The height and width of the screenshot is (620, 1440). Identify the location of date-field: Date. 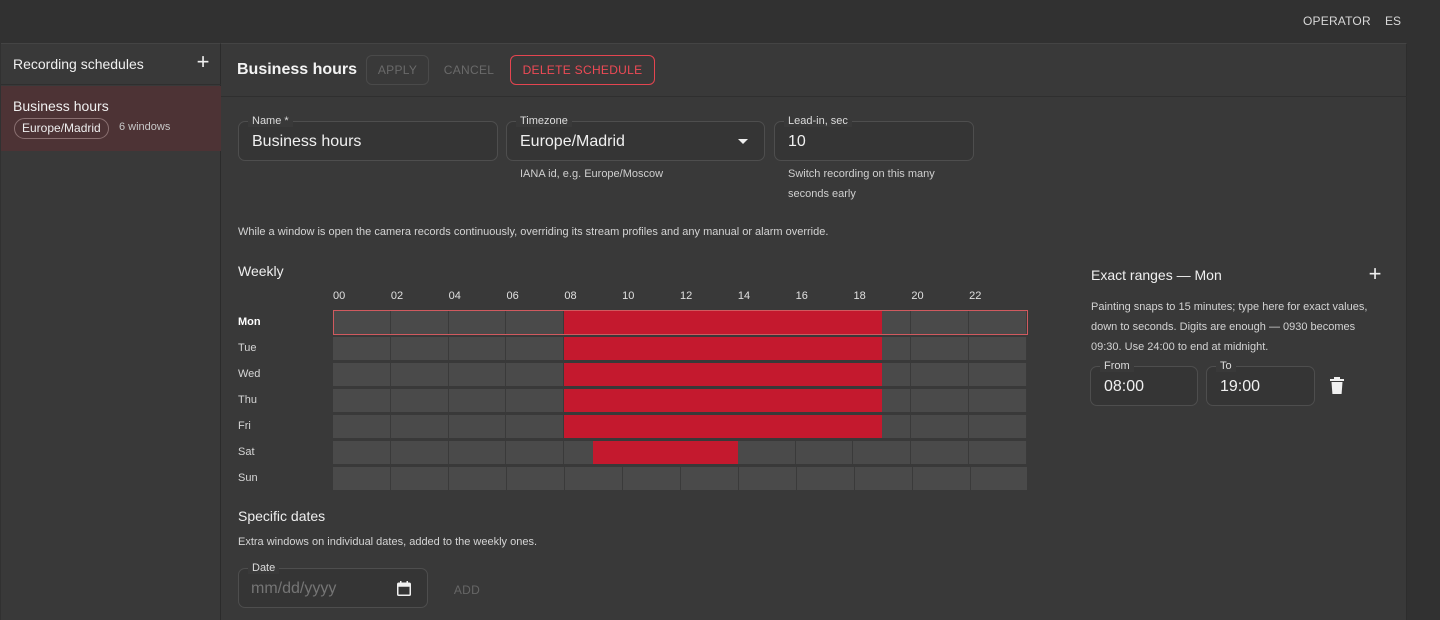
(333, 585).